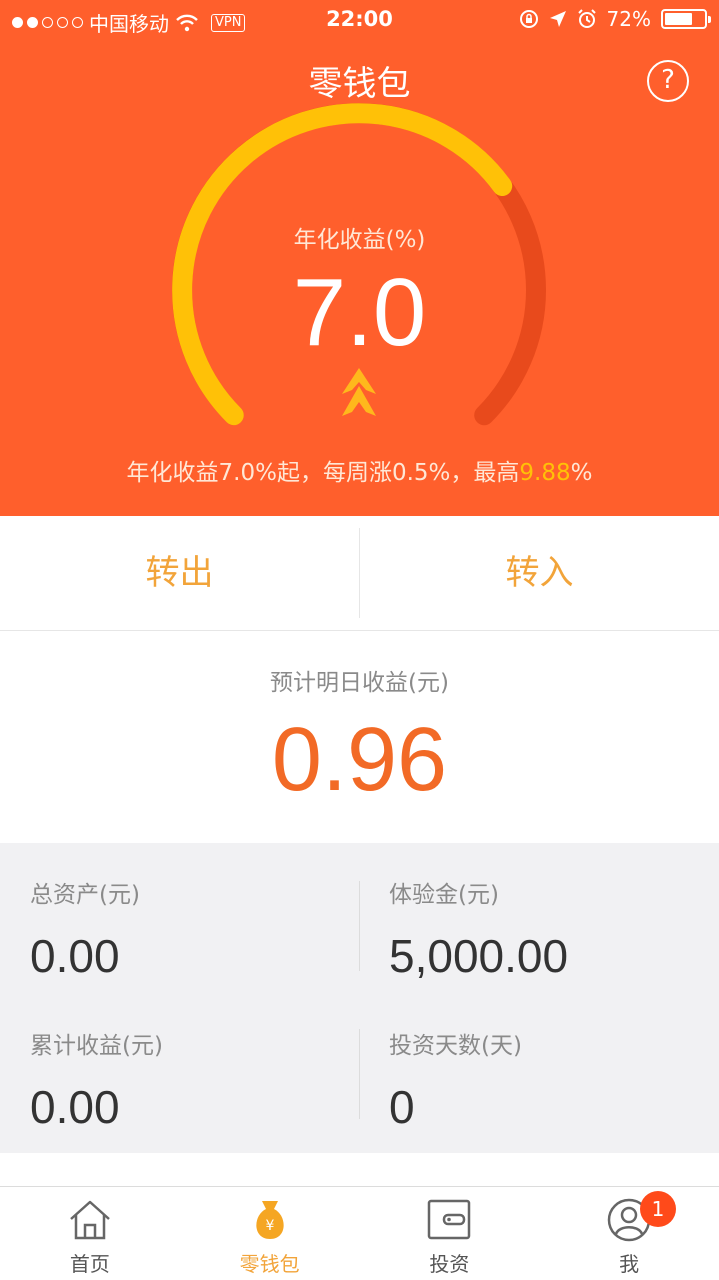 This screenshot has height=1280, width=719. What do you see at coordinates (359, 312) in the screenshot?
I see `gauge-value: 7.0` at bounding box center [359, 312].